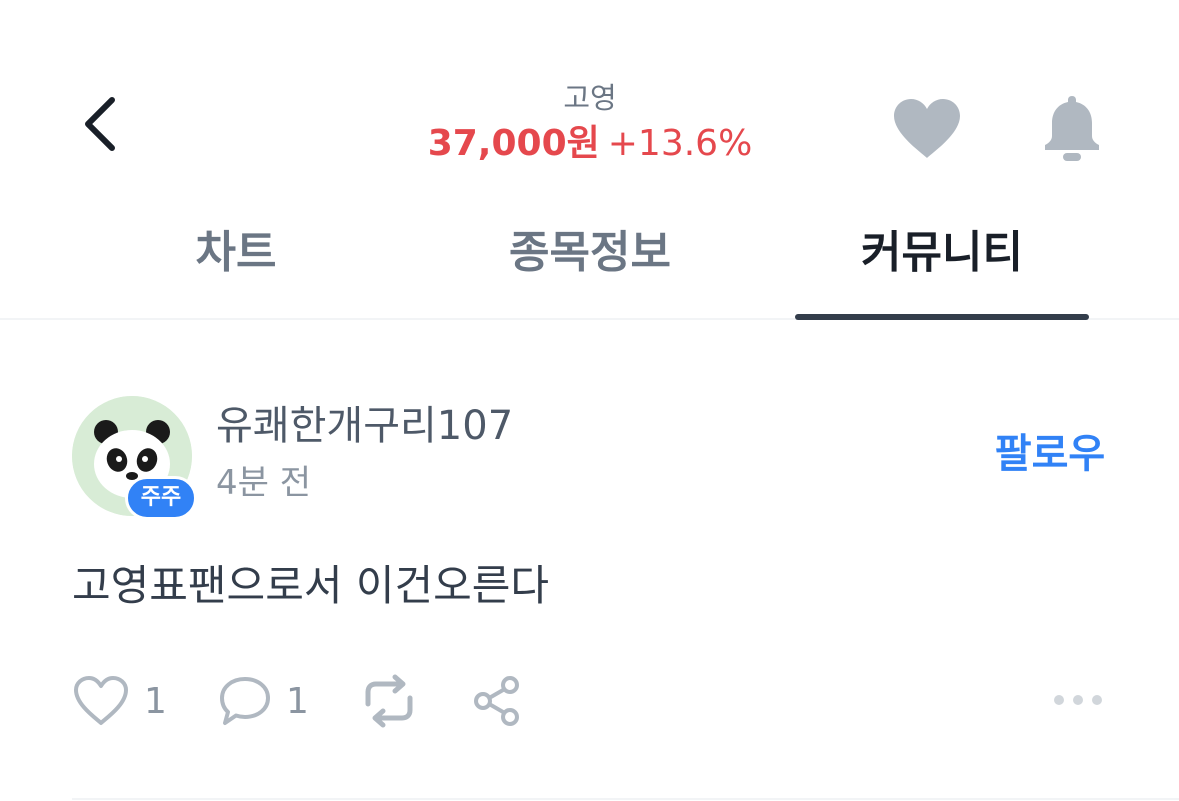  I want to click on stock-name: 고영, so click(590, 98).